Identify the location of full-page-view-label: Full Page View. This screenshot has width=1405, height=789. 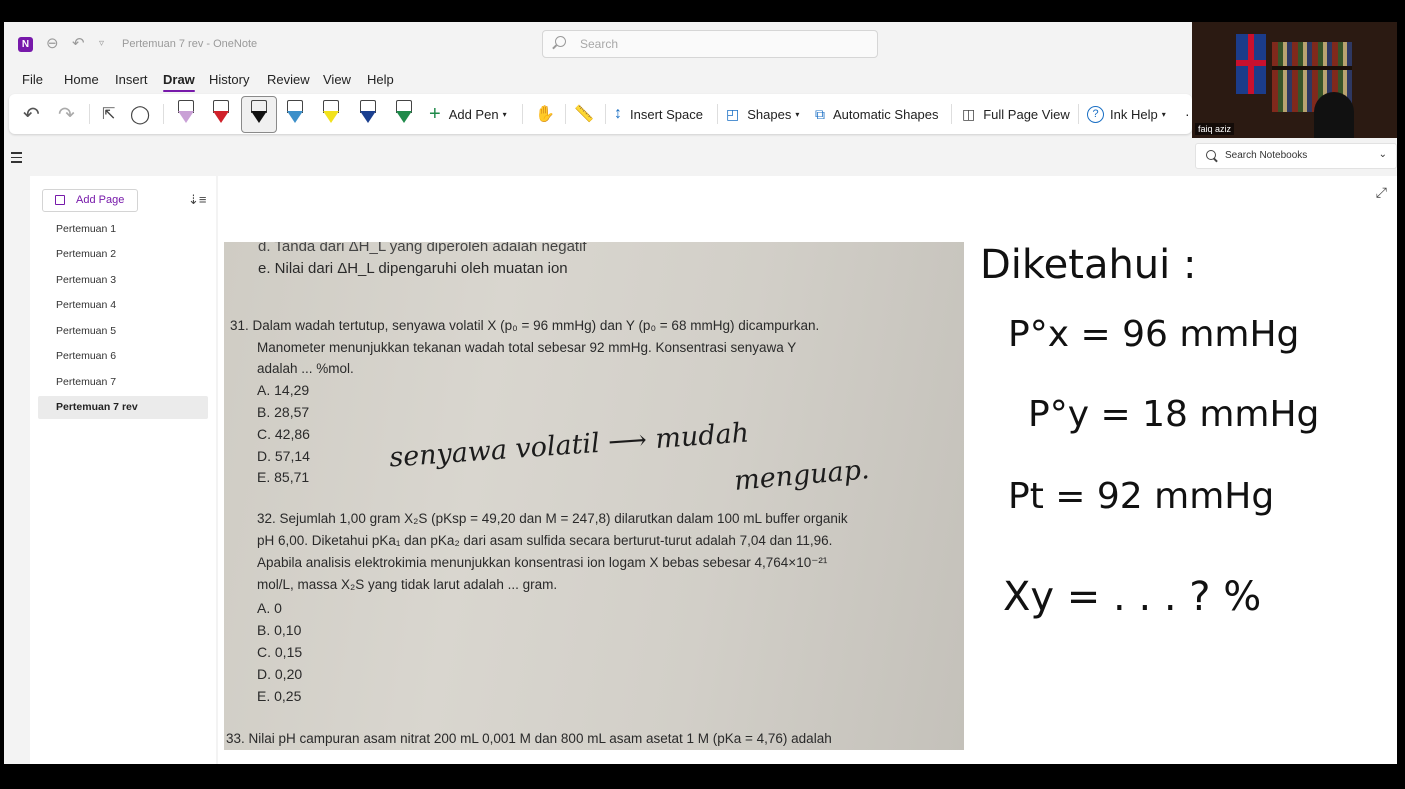
(1026, 114).